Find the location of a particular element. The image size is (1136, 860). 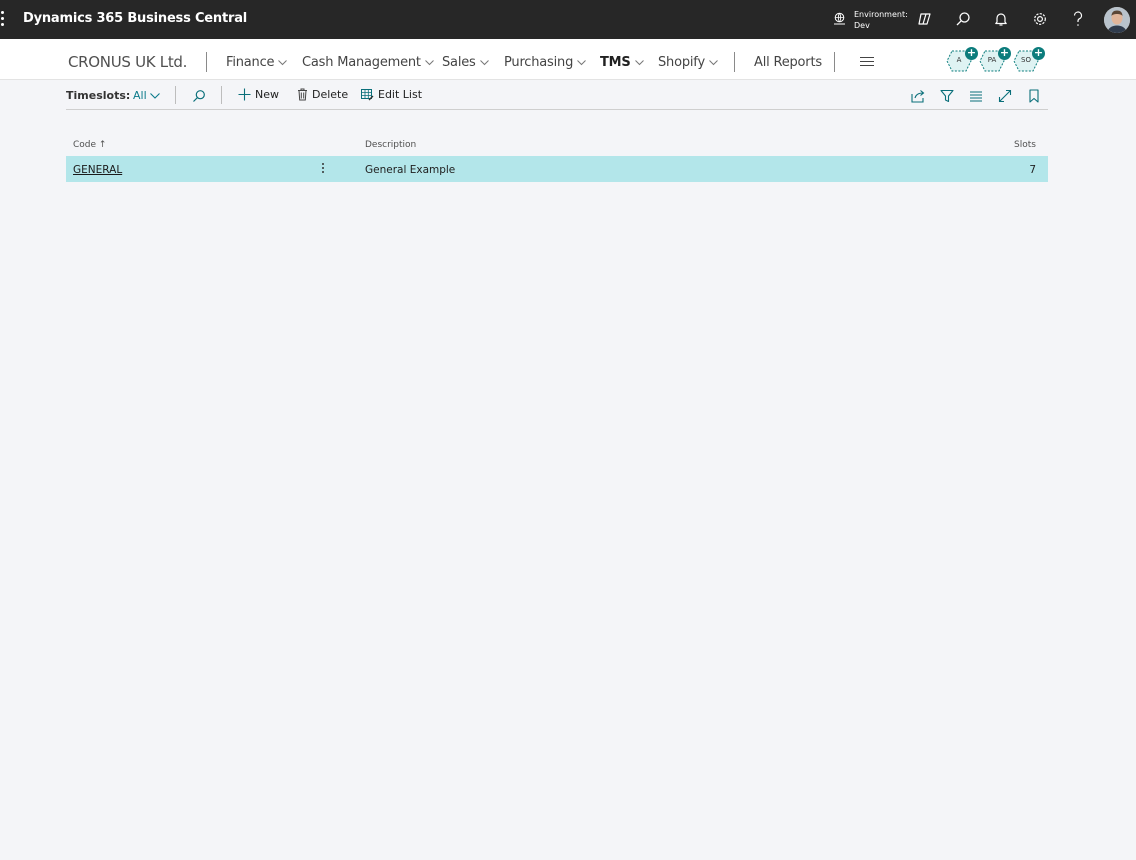

nav-menu-sales: Sales is located at coordinates (465, 62).